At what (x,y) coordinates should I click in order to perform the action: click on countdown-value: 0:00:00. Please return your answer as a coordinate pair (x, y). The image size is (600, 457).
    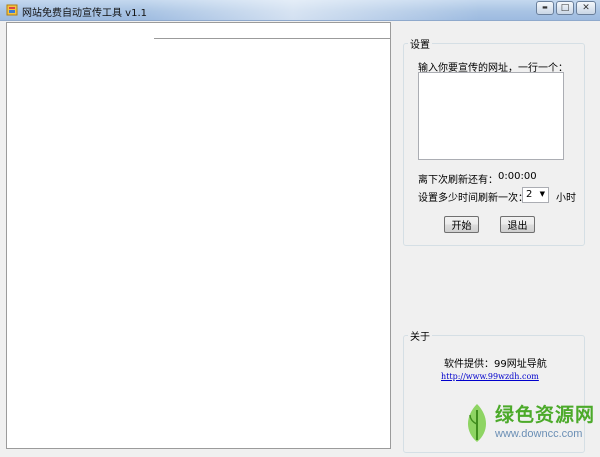
    Looking at the image, I should click on (517, 176).